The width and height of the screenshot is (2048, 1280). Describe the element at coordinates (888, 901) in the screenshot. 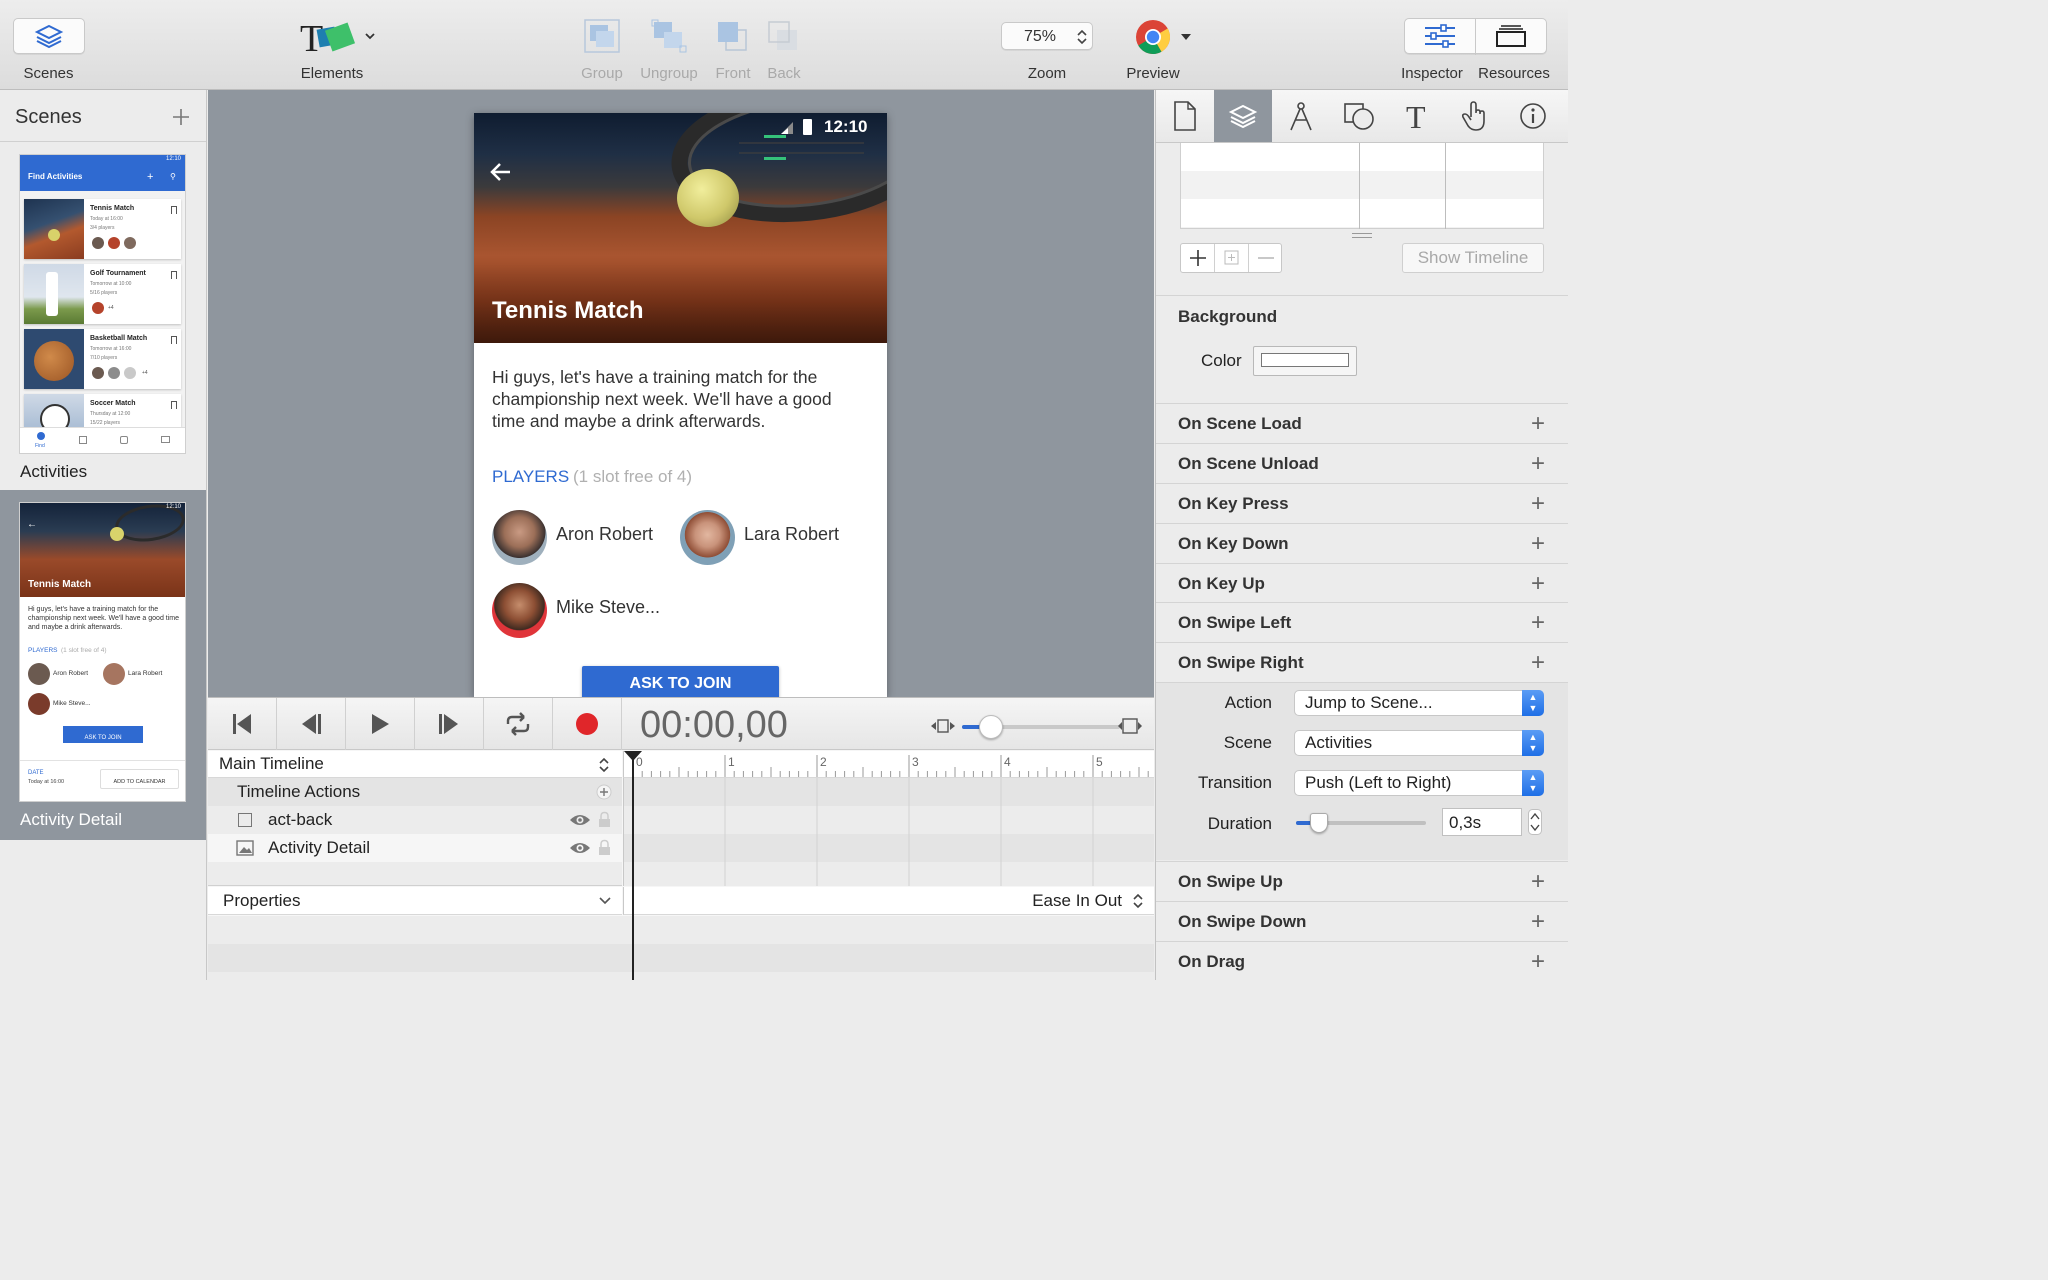

I see `easing-select: Ease In Out` at that location.